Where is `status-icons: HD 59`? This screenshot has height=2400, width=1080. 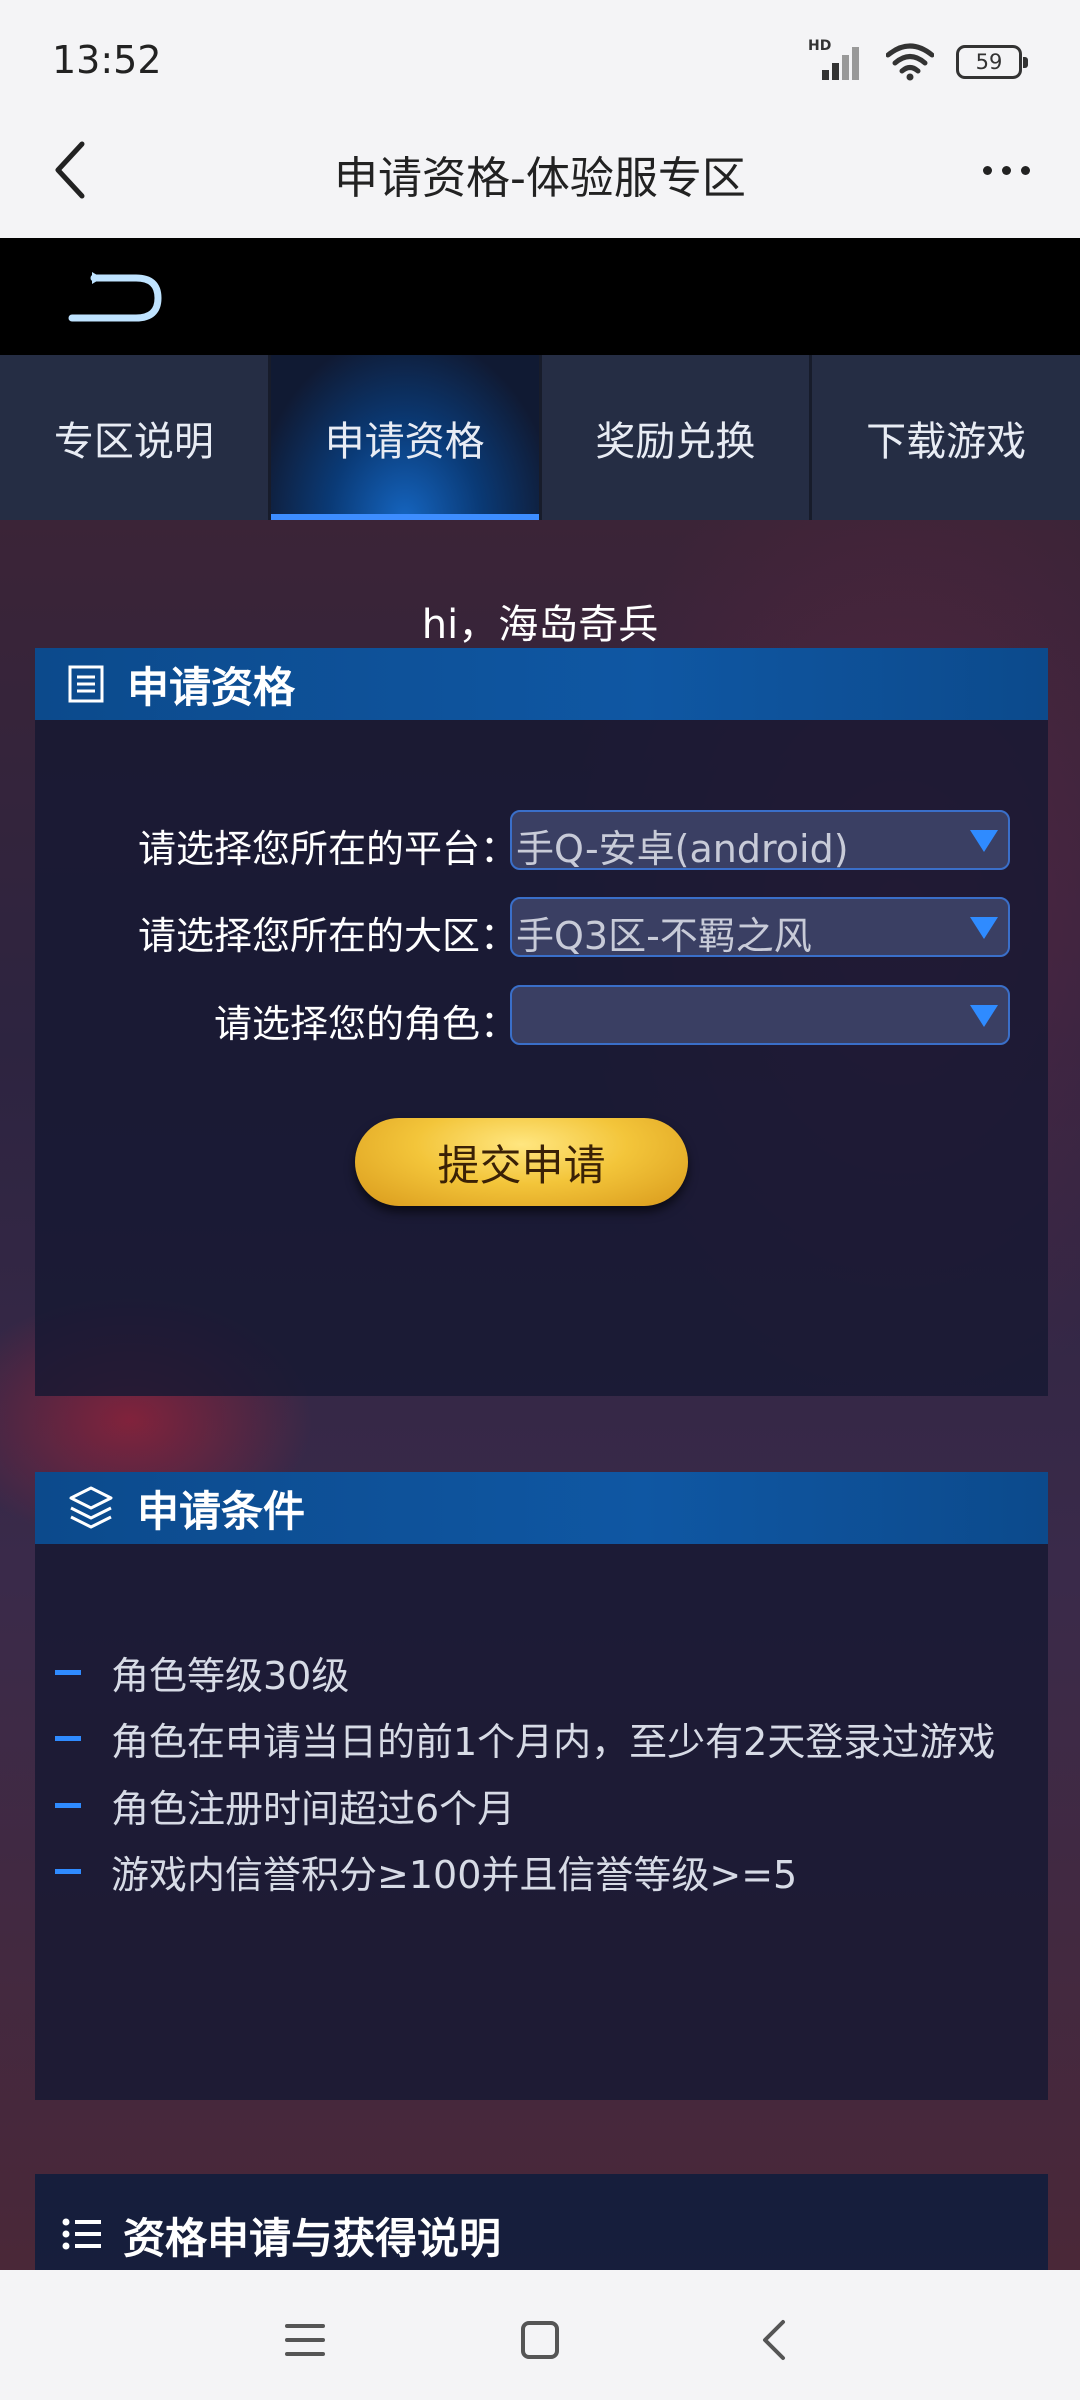
status-icons: HD 59 is located at coordinates (918, 60).